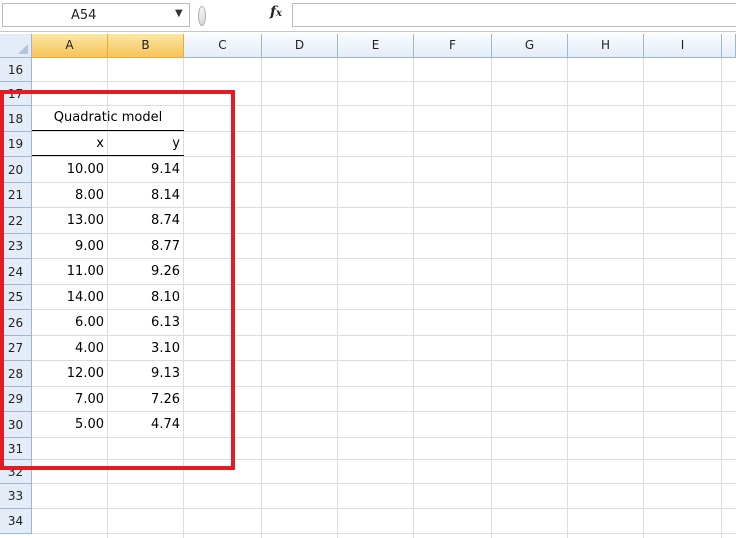 Image resolution: width=736 pixels, height=538 pixels. I want to click on name-box: A54 ▼, so click(96, 15).